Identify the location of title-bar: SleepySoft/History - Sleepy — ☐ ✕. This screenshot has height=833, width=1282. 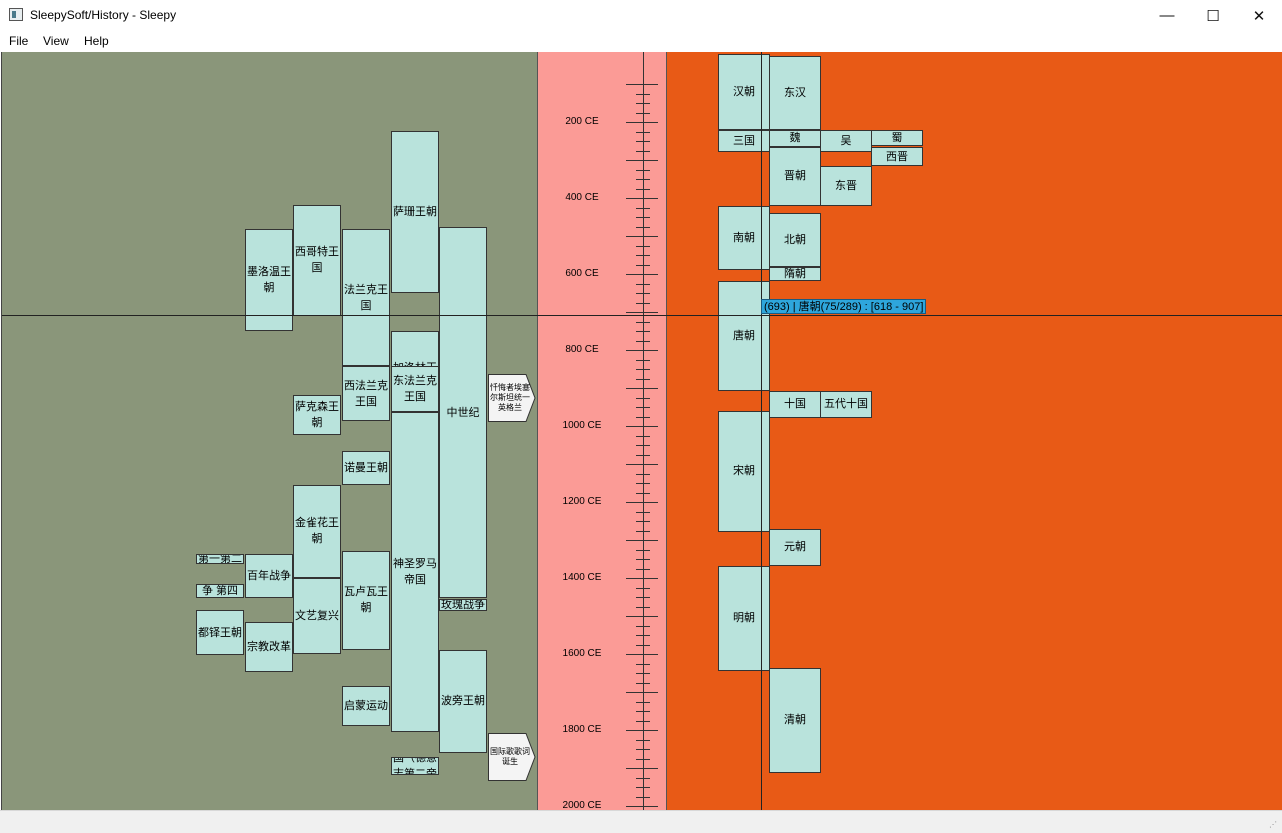
(641, 15).